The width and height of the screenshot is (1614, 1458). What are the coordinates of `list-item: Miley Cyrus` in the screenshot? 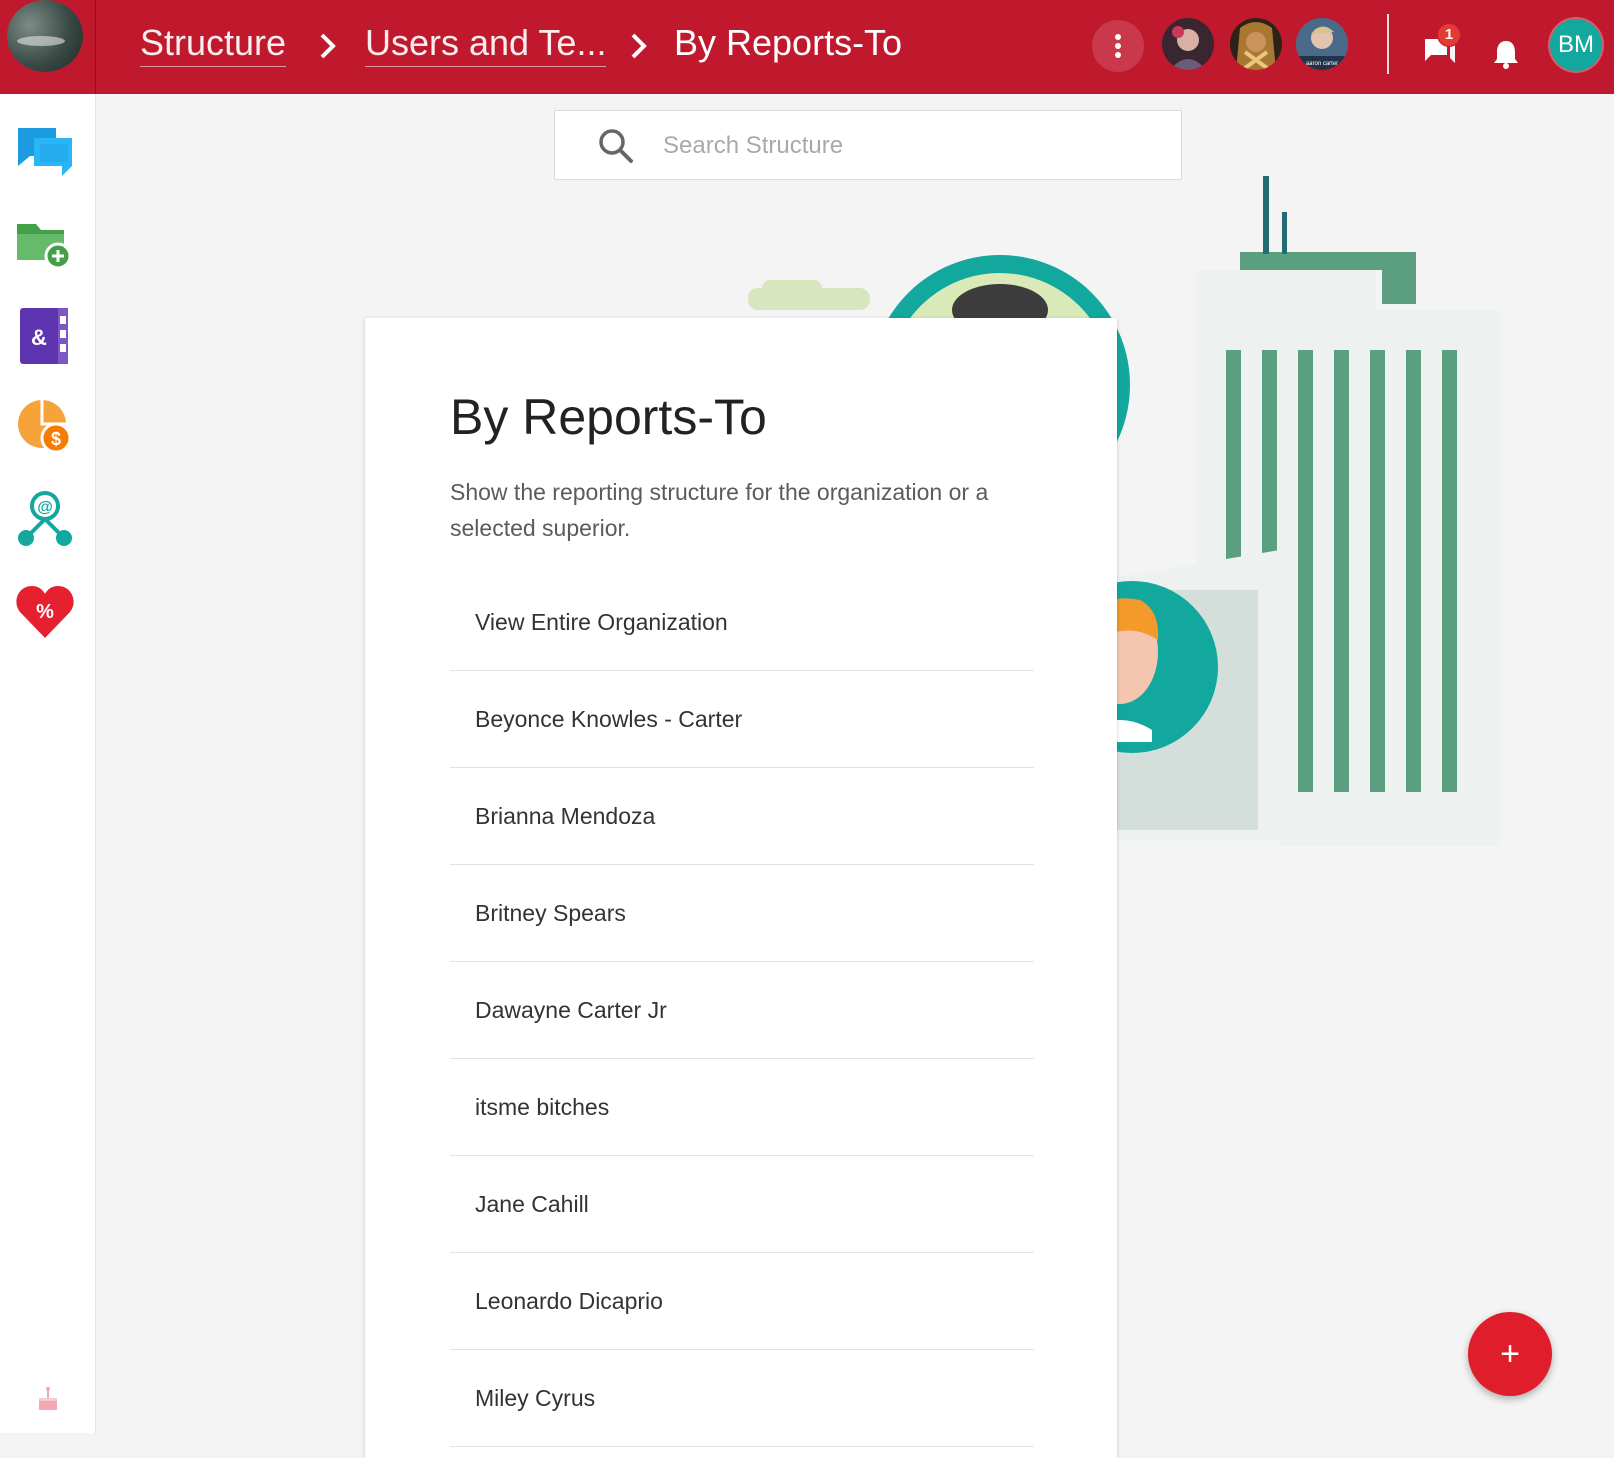 It's located at (742, 1398).